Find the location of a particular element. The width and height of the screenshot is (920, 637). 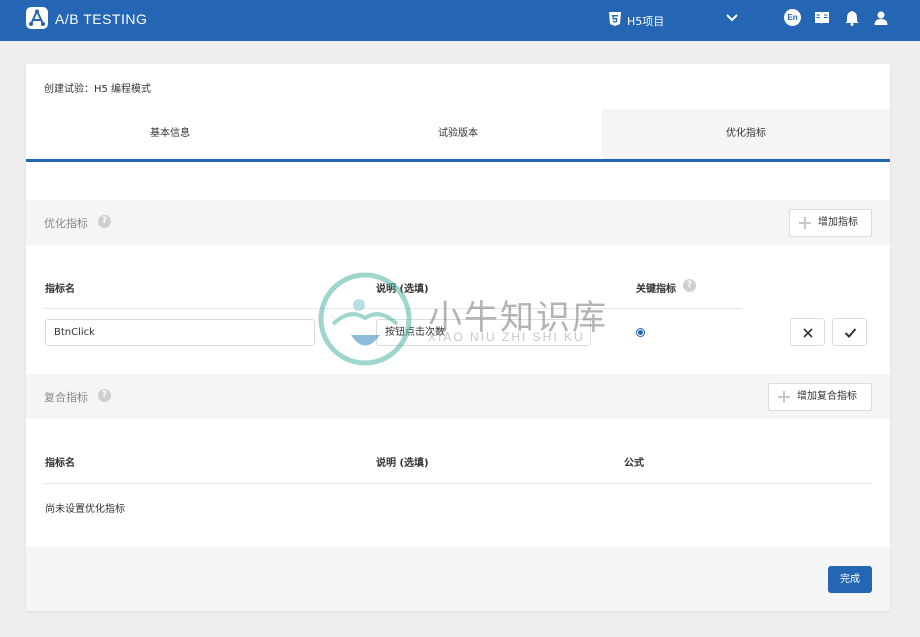

confirm-button is located at coordinates (849, 332).